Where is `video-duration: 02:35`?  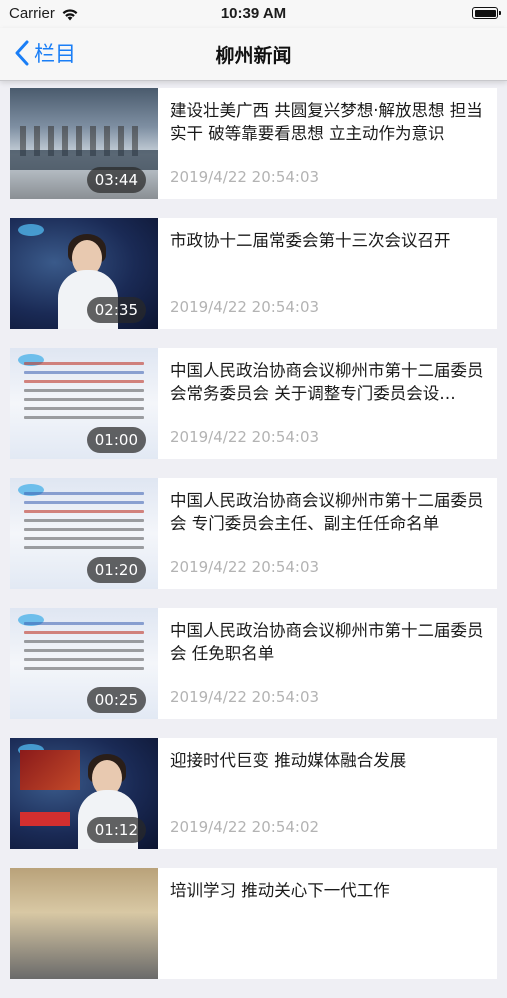 video-duration: 02:35 is located at coordinates (116, 310).